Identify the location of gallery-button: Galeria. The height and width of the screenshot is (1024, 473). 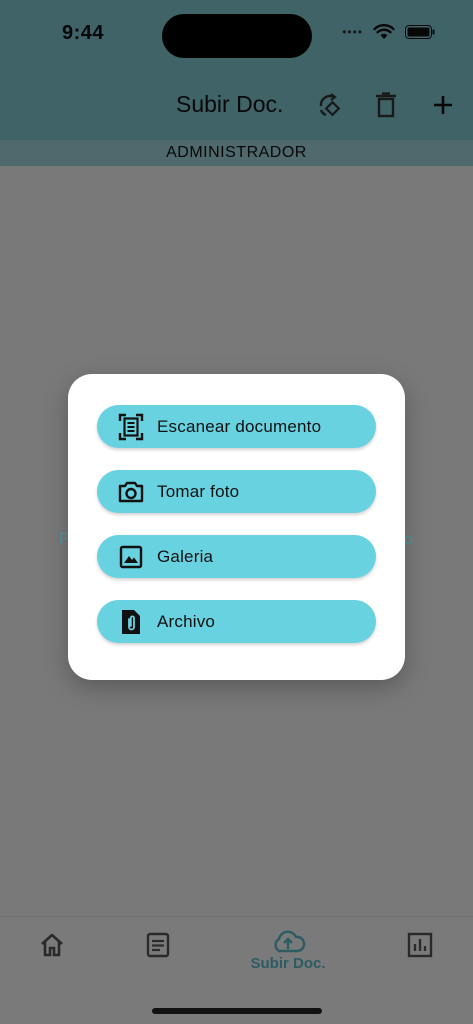
(236, 556).